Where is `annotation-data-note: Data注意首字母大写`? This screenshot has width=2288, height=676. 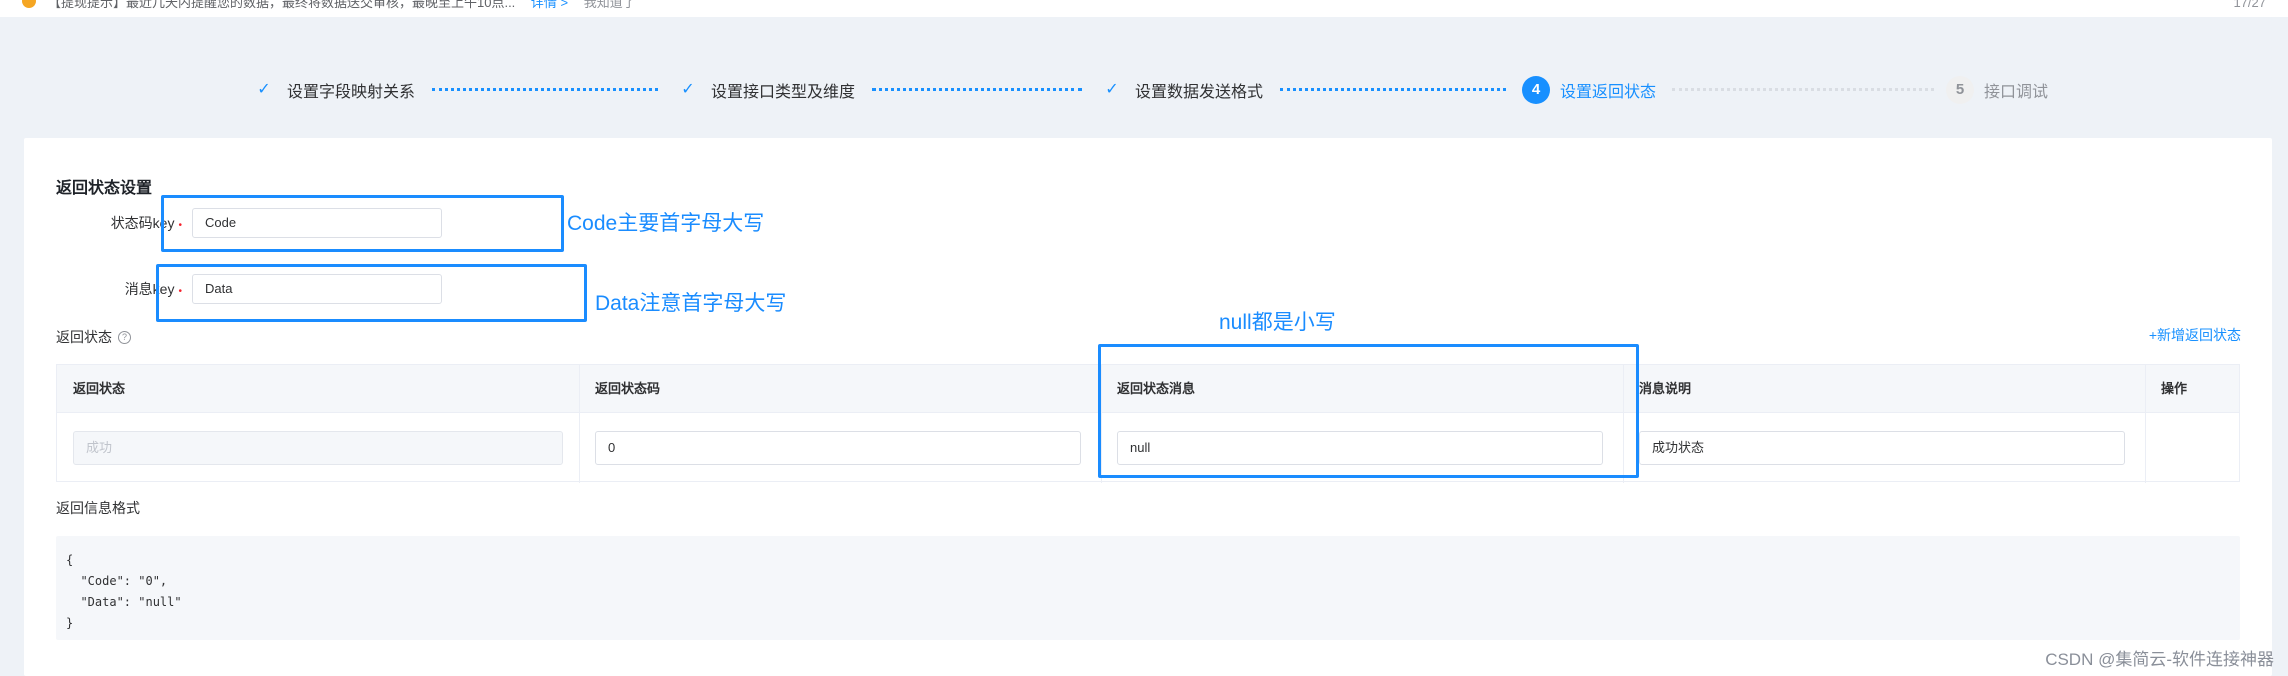 annotation-data-note: Data注意首字母大写 is located at coordinates (691, 303).